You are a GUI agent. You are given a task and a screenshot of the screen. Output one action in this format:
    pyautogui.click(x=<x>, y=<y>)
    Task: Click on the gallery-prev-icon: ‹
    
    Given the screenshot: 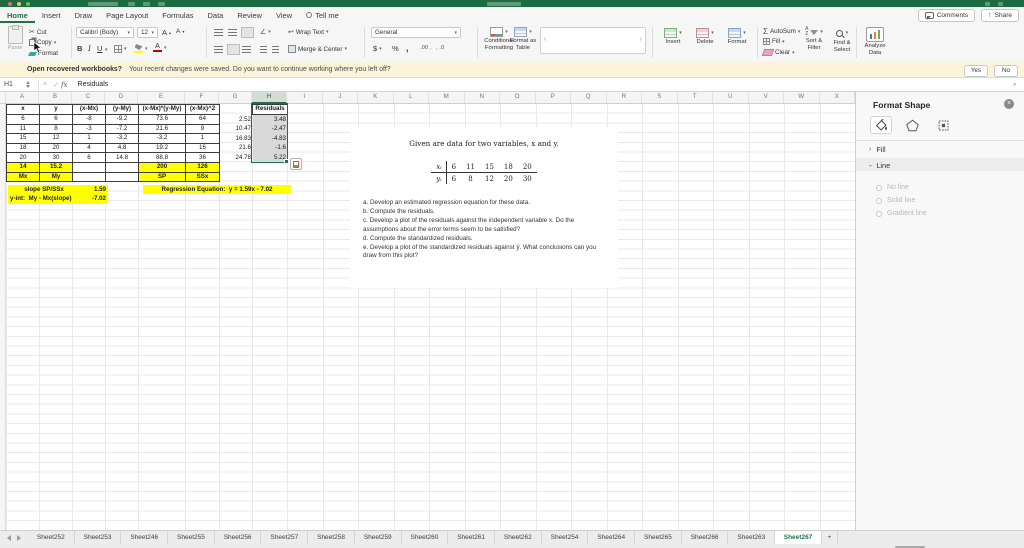 What is the action you would take?
    pyautogui.click(x=545, y=39)
    